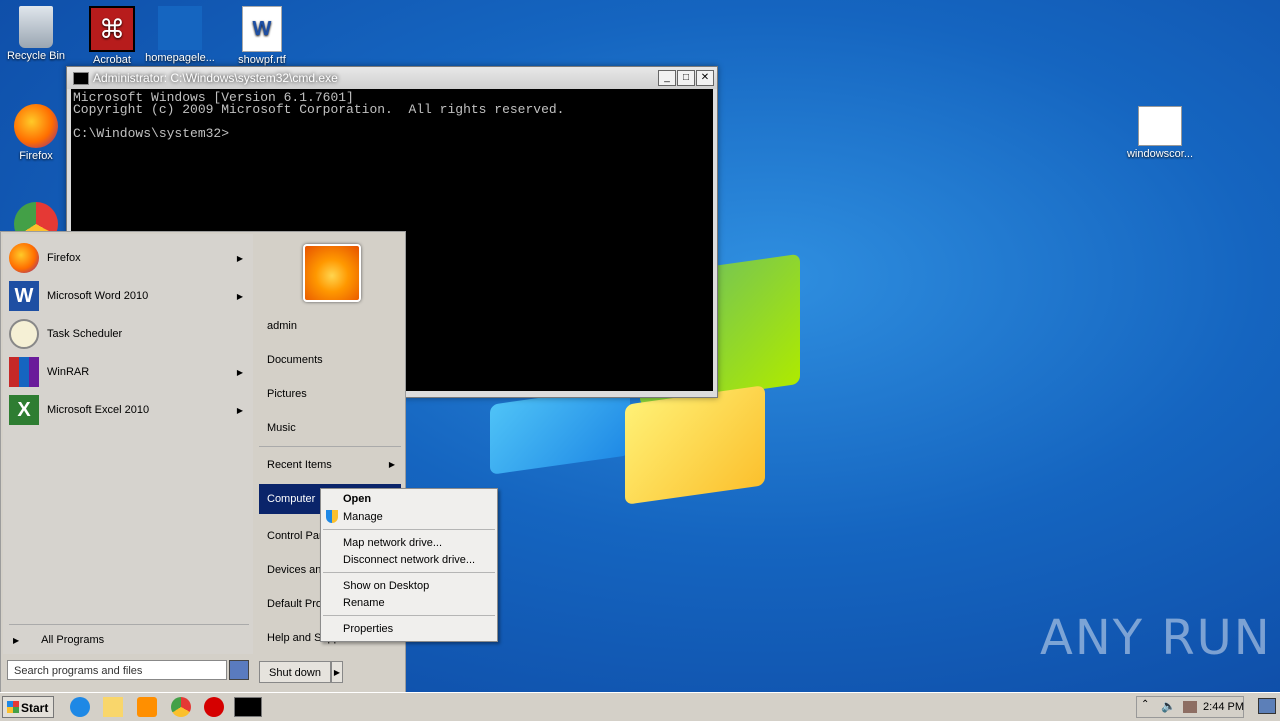 Image resolution: width=1280 pixels, height=721 pixels. I want to click on close-button: ✕, so click(705, 78).